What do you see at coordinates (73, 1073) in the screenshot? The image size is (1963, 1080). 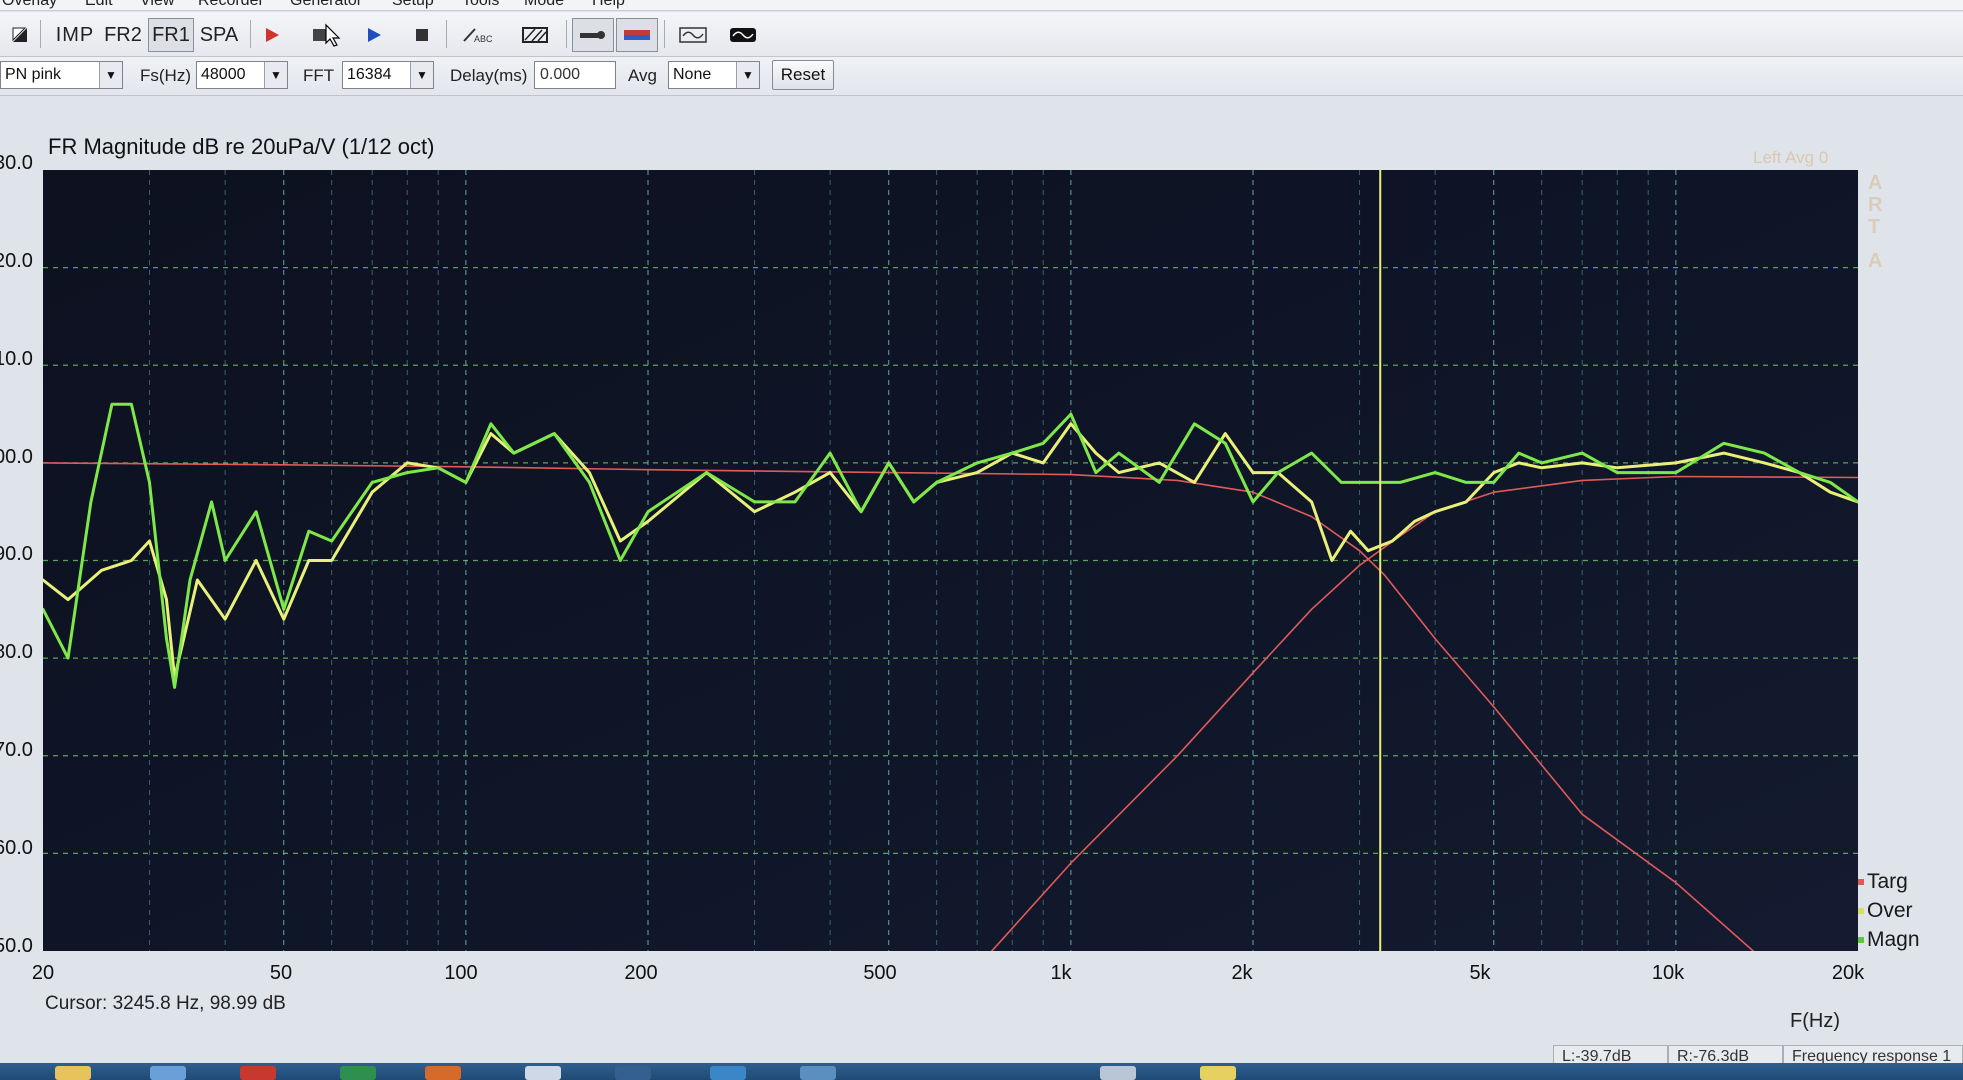 I see `taskbar-folder-icon` at bounding box center [73, 1073].